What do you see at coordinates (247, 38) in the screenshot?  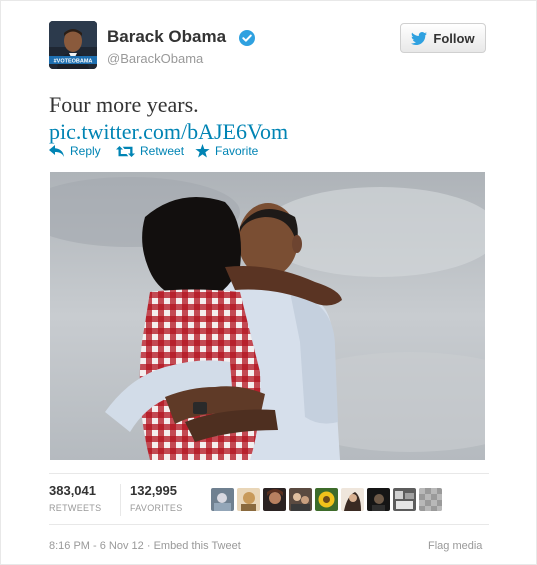 I see `verified-badge-icon` at bounding box center [247, 38].